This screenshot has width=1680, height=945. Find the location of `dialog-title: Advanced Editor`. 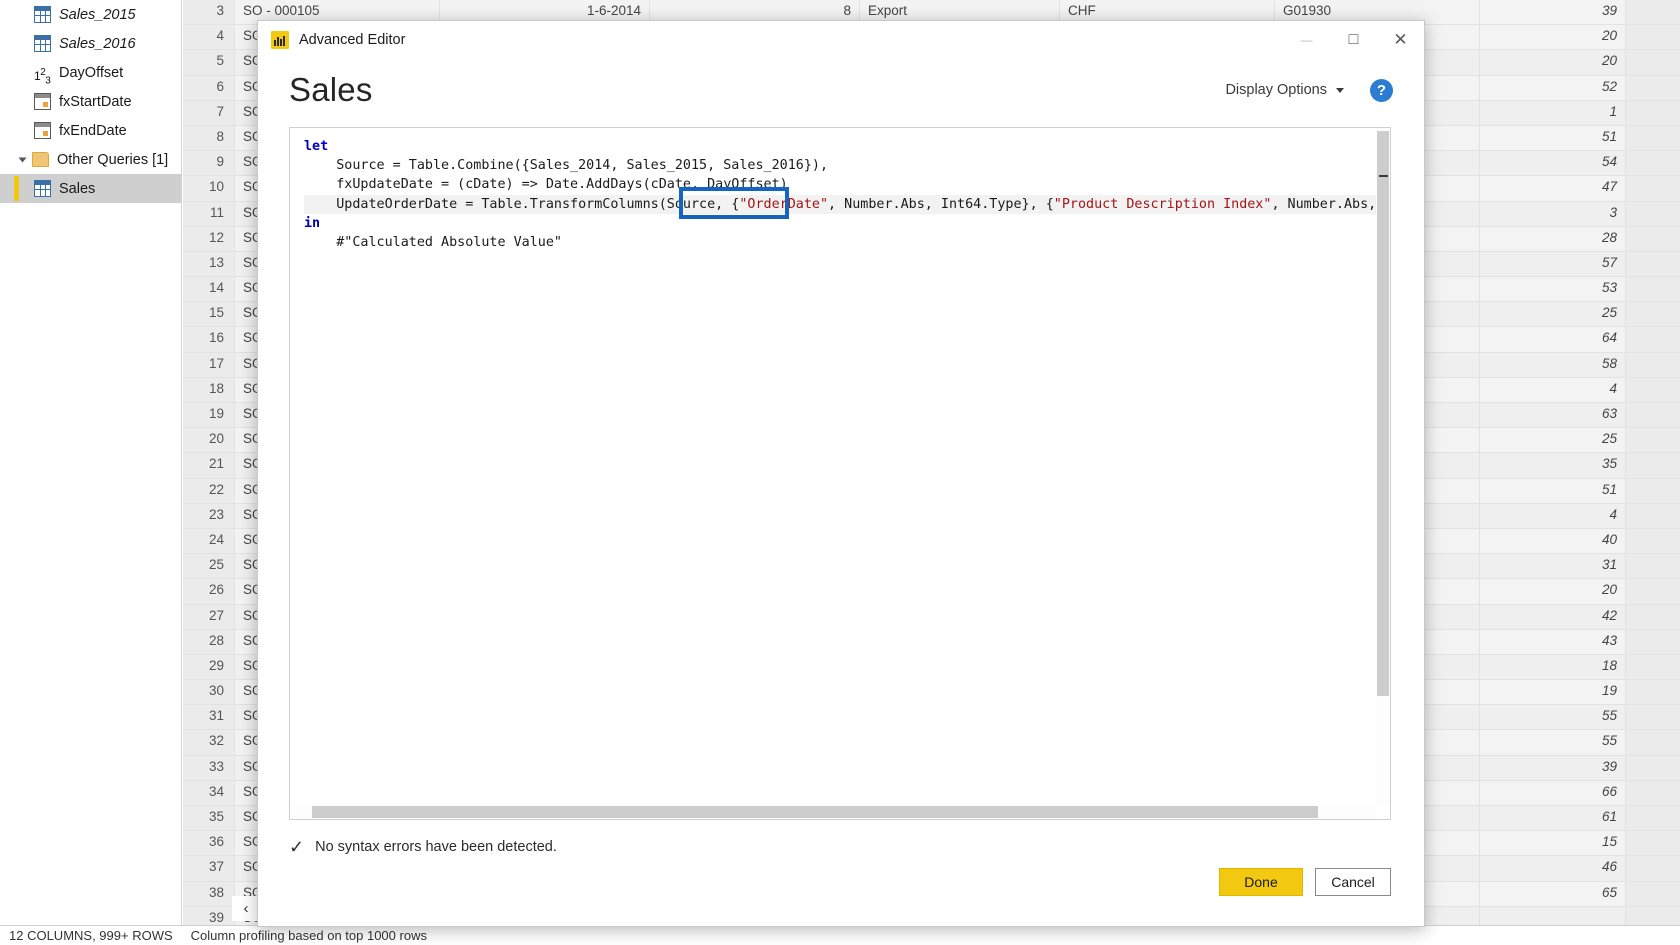

dialog-title: Advanced Editor is located at coordinates (352, 40).